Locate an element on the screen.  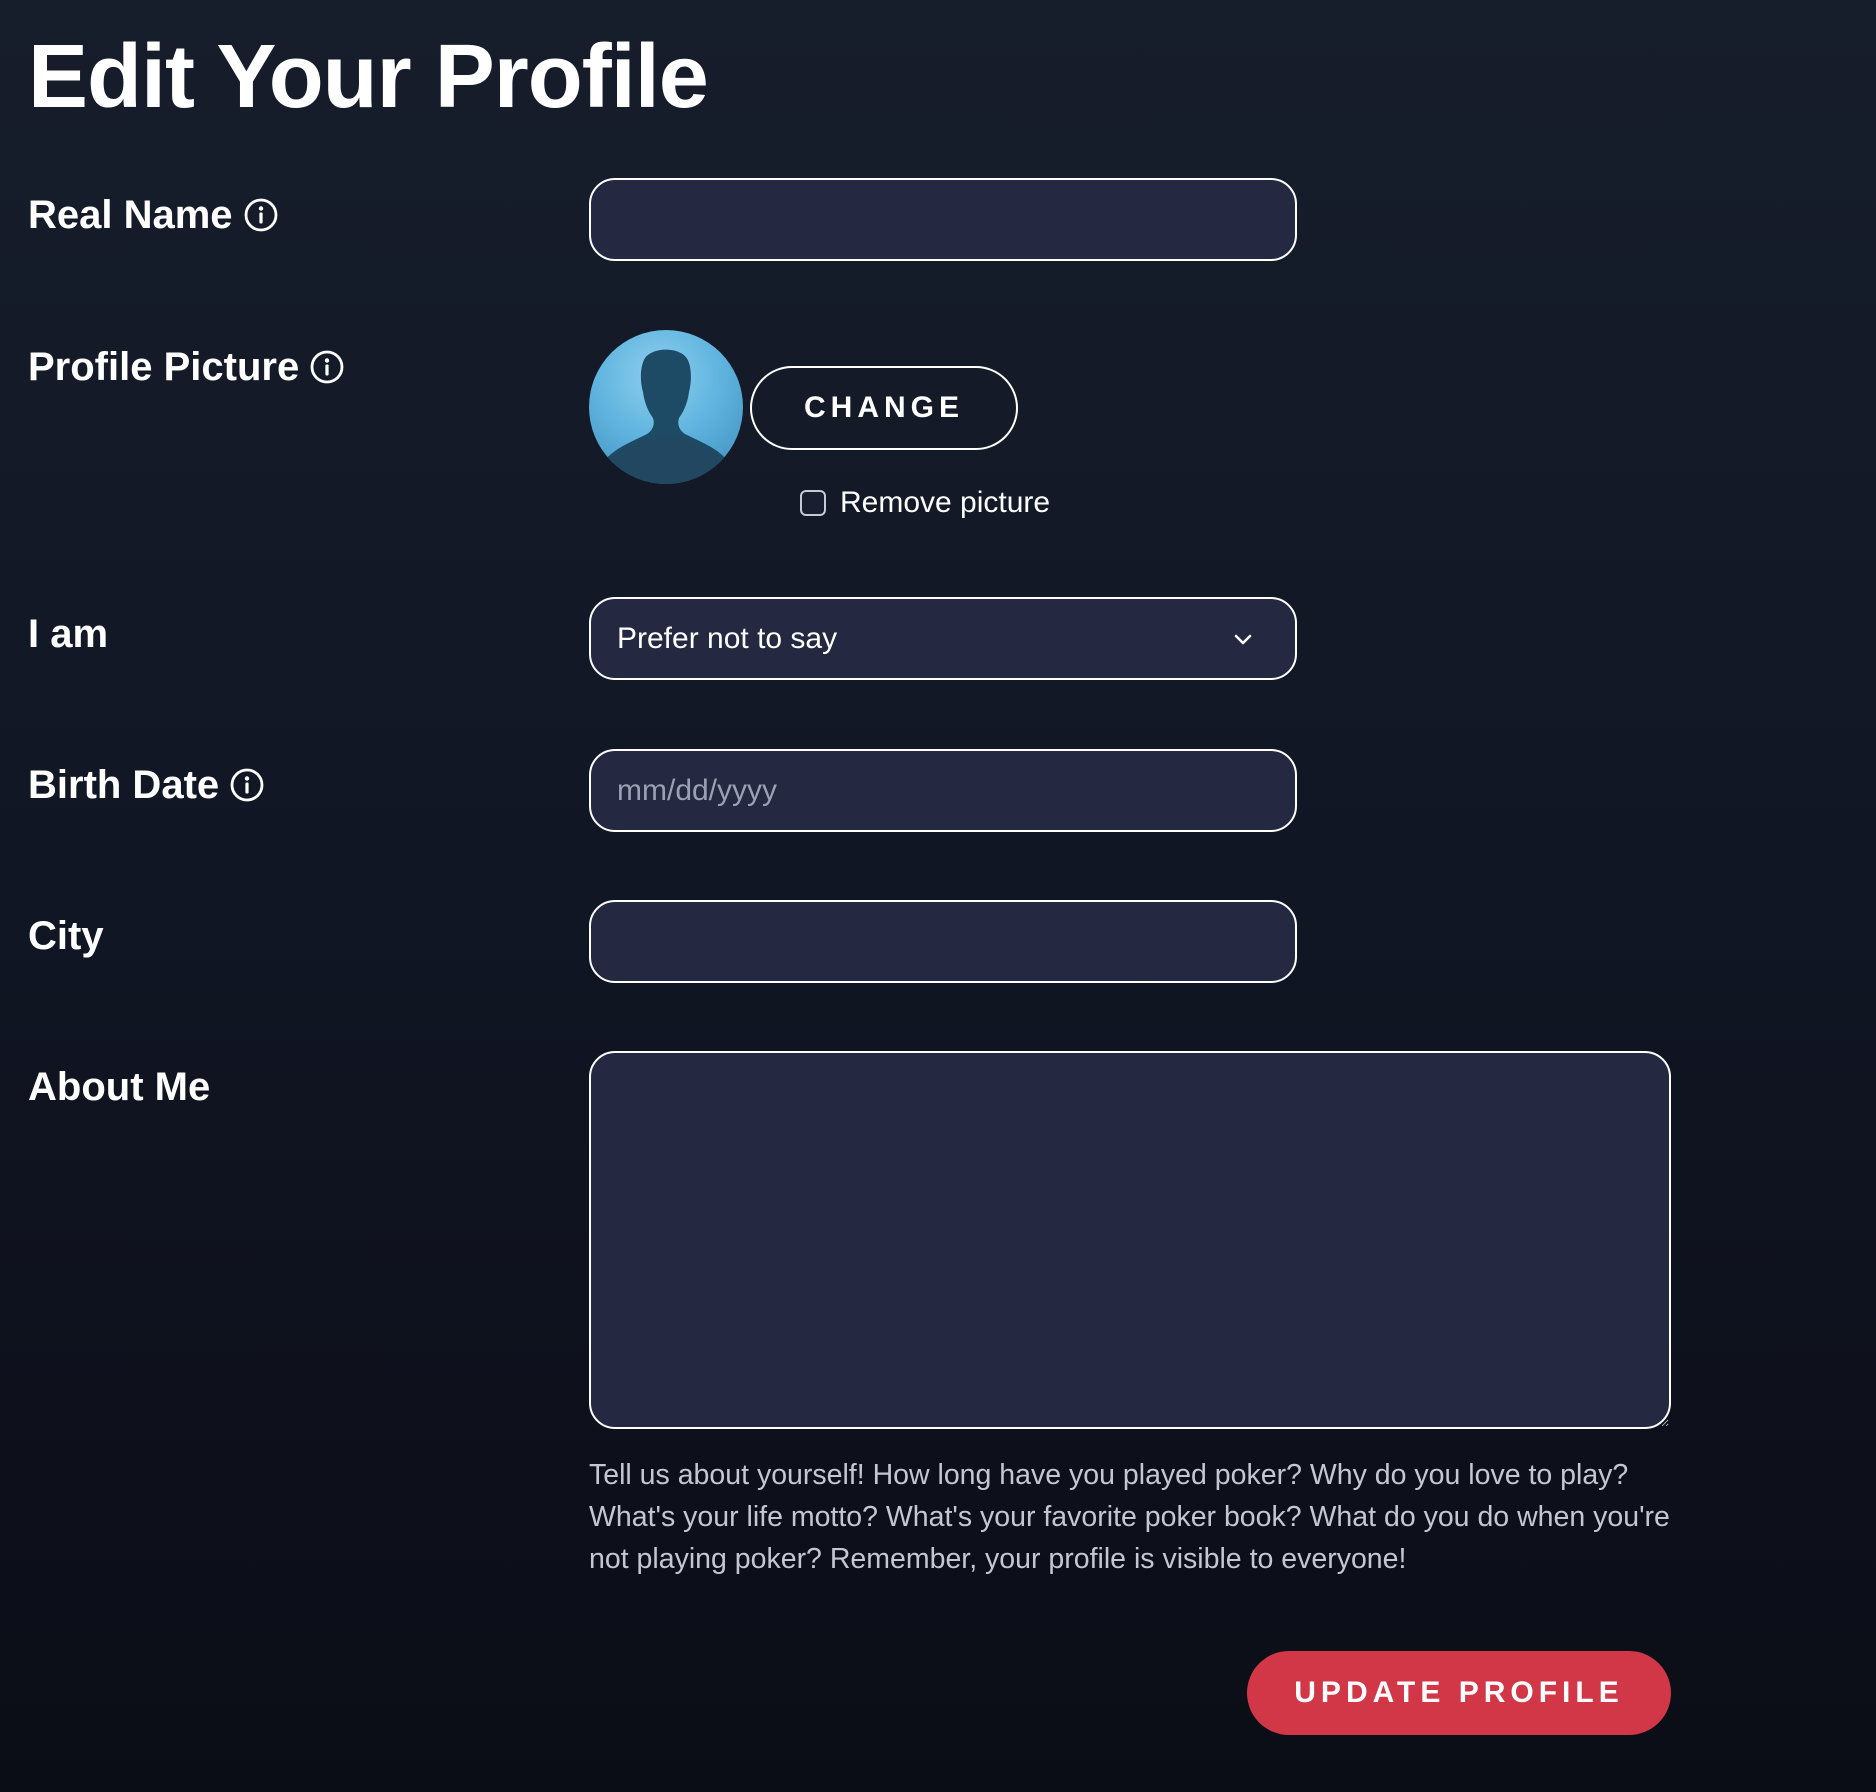
remove-picture-row: Remove picture is located at coordinates (925, 503).